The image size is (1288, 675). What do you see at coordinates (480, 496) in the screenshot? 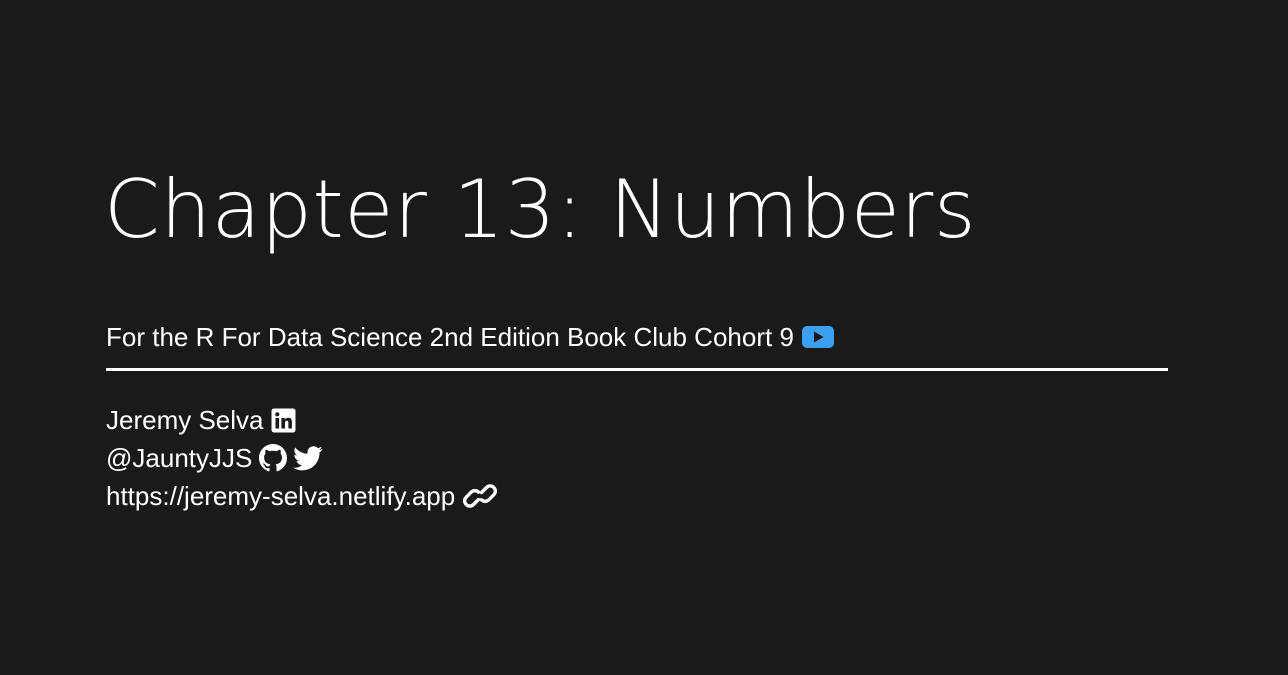
I see `link-icon` at bounding box center [480, 496].